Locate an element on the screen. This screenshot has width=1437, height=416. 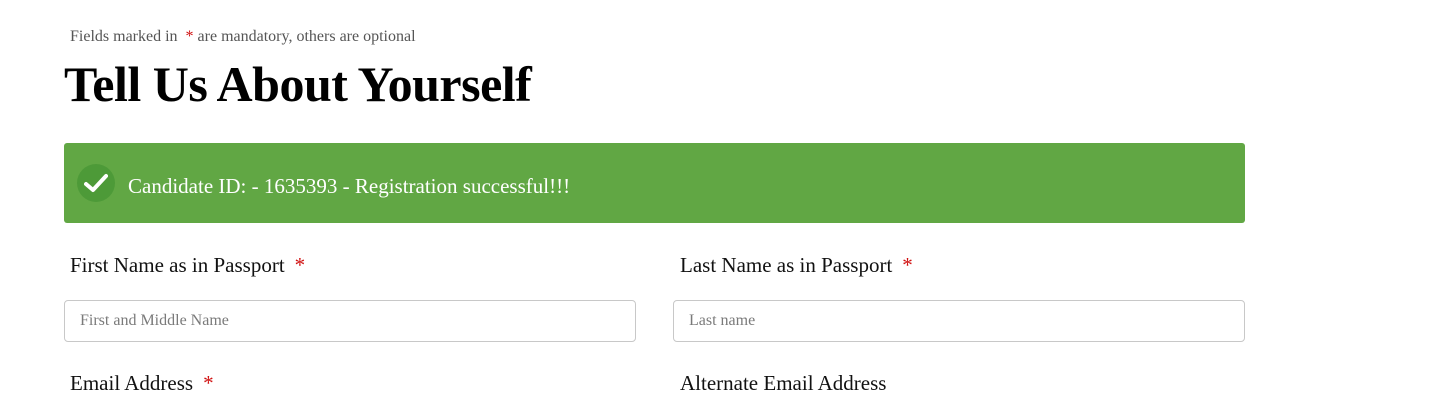
alternate-email-label: Alternate Email Address is located at coordinates (783, 383).